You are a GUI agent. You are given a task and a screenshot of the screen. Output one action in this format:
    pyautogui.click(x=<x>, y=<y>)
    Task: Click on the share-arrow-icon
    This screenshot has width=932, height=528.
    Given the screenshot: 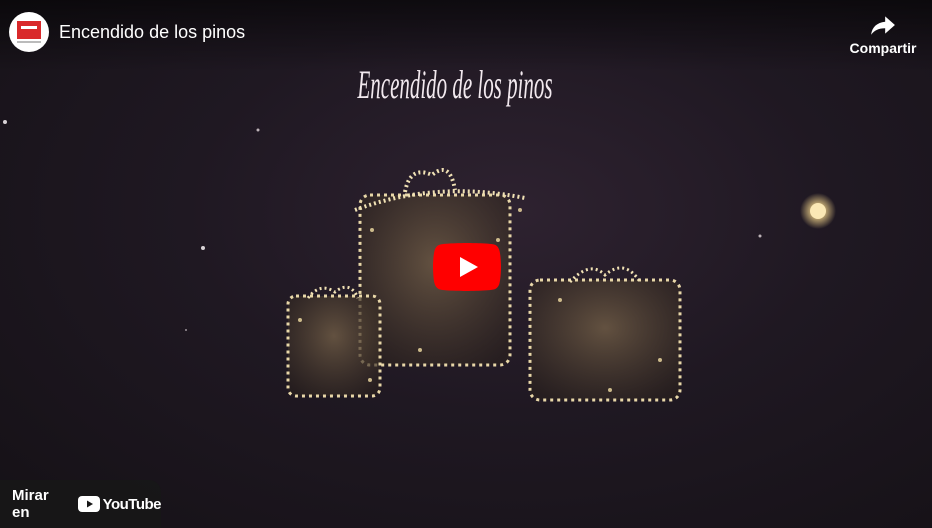 What is the action you would take?
    pyautogui.click(x=883, y=25)
    